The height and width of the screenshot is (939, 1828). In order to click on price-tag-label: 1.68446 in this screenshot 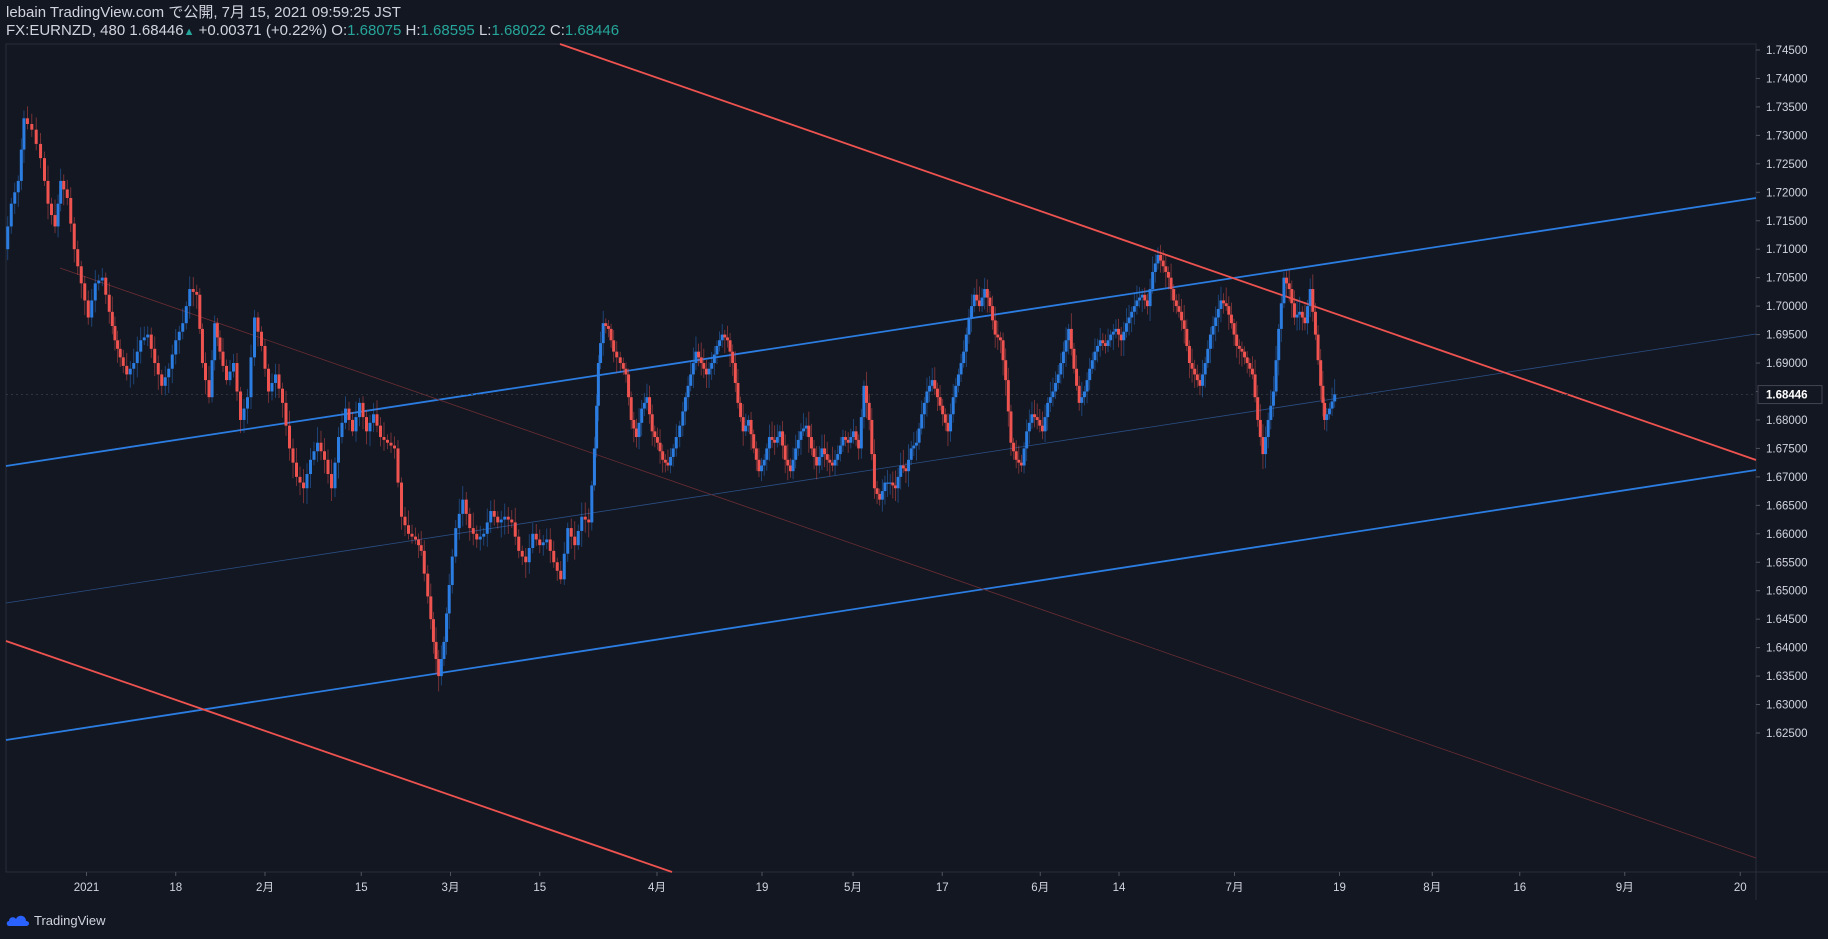, I will do `click(1787, 396)`.